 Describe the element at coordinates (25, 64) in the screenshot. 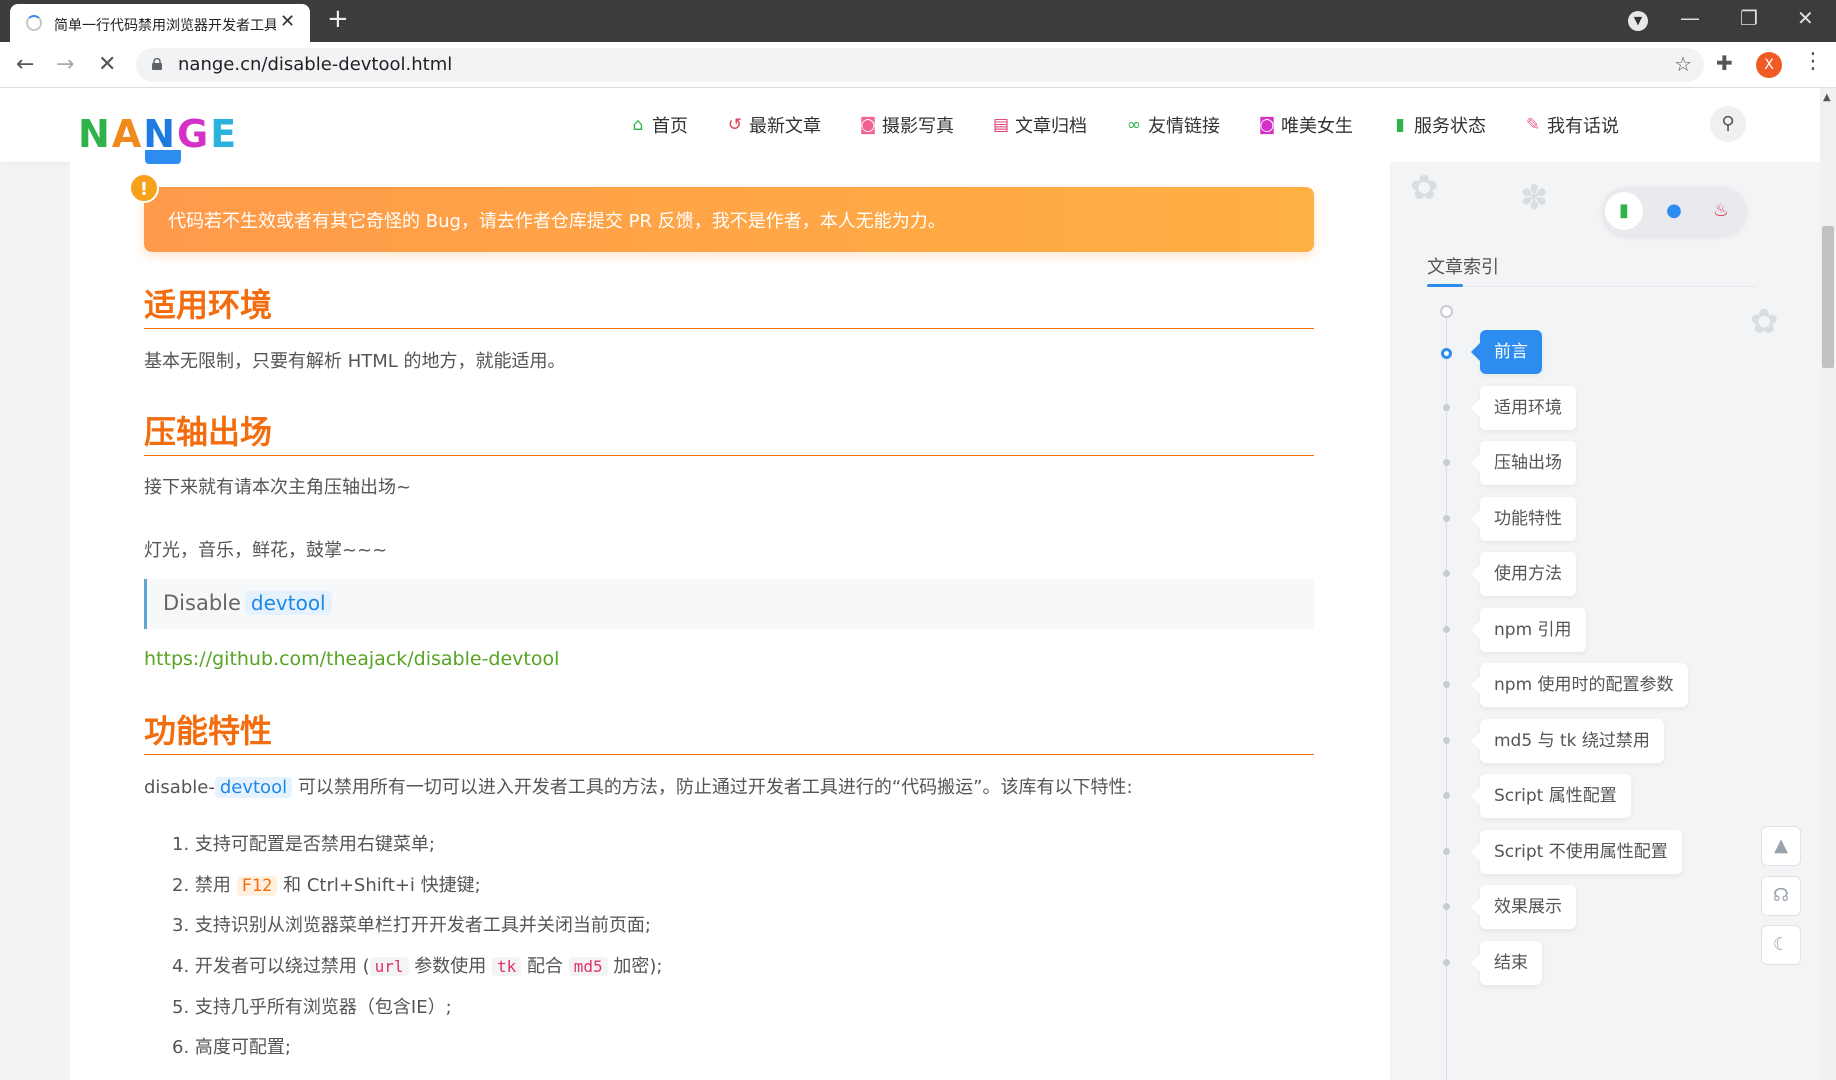

I see `back-button: ←` at that location.